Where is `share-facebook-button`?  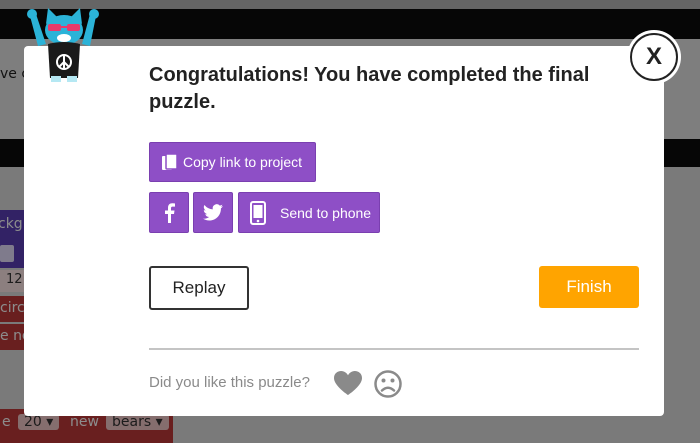
share-facebook-button is located at coordinates (169, 212).